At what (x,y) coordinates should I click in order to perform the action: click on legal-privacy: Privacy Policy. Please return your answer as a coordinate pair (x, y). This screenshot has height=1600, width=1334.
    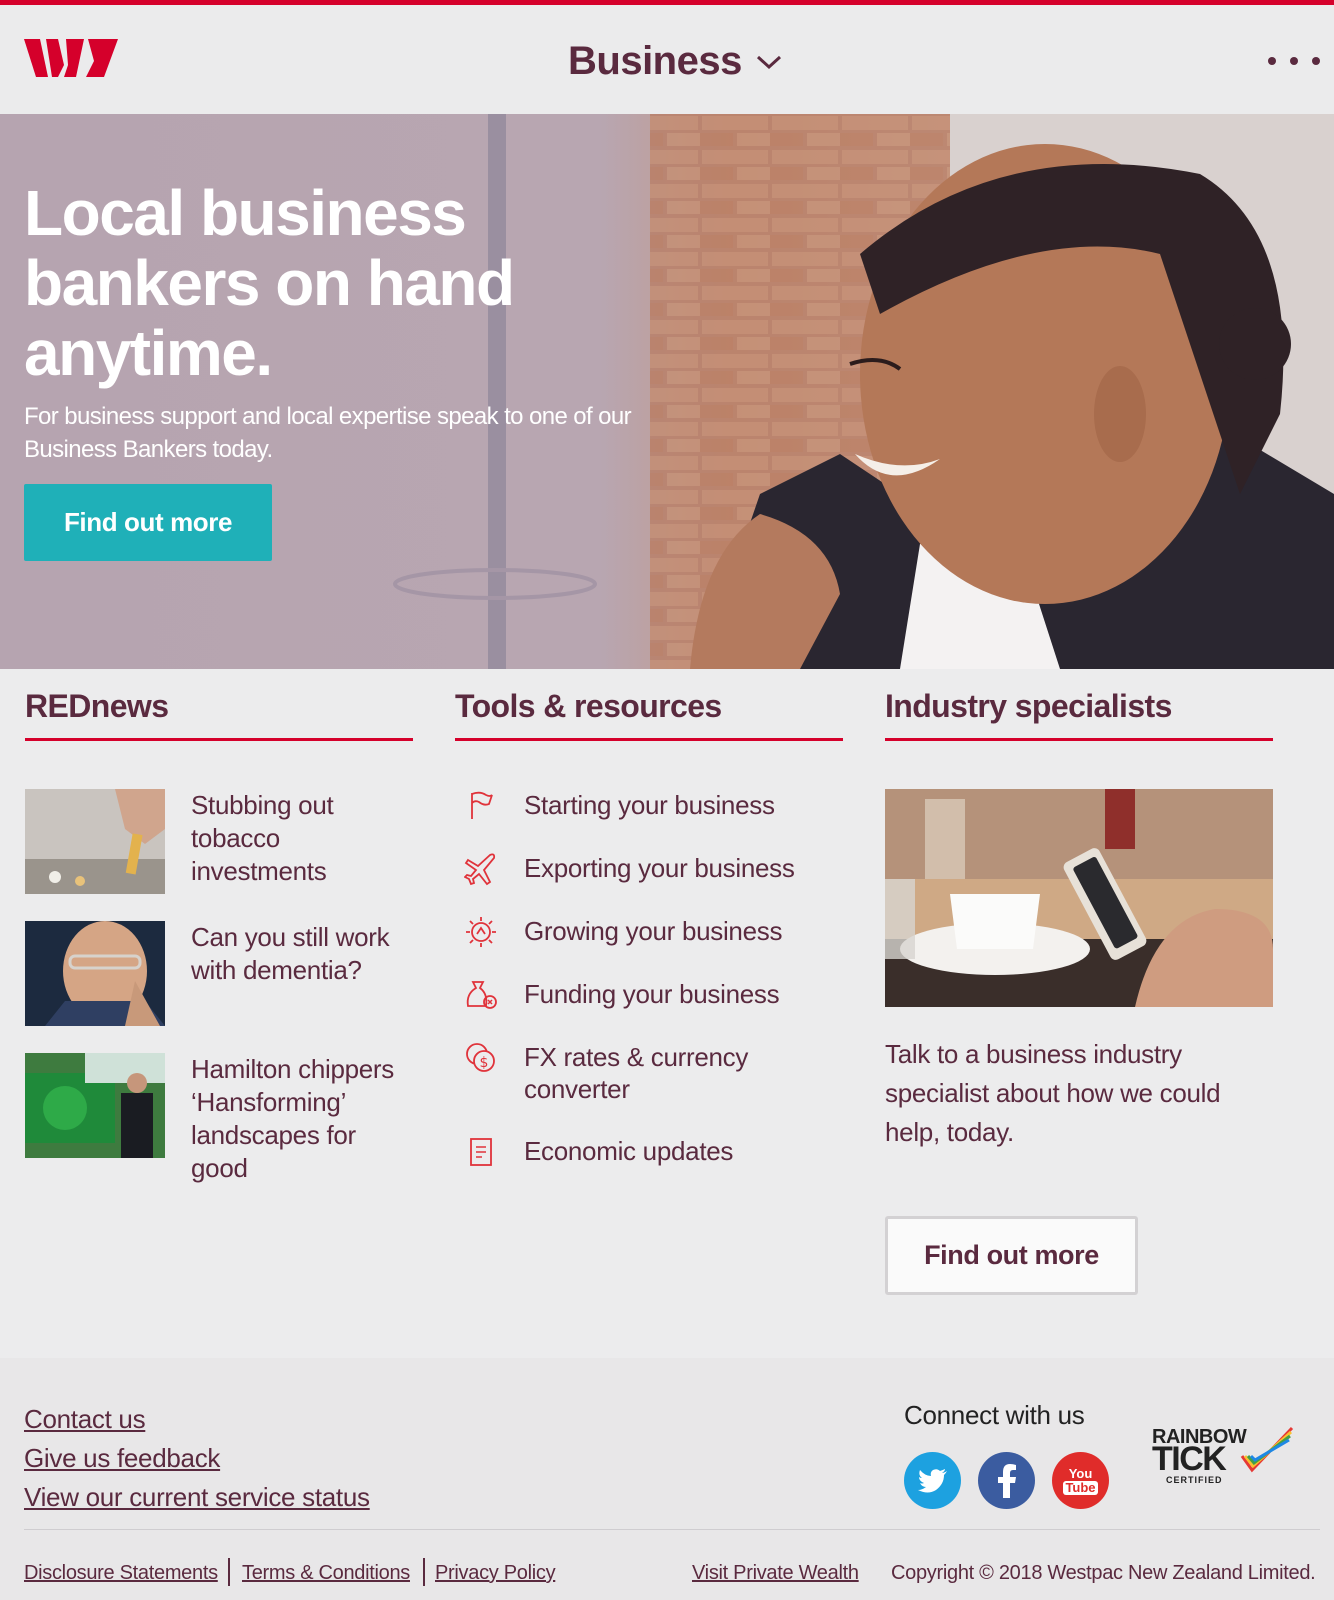
    Looking at the image, I should click on (495, 1573).